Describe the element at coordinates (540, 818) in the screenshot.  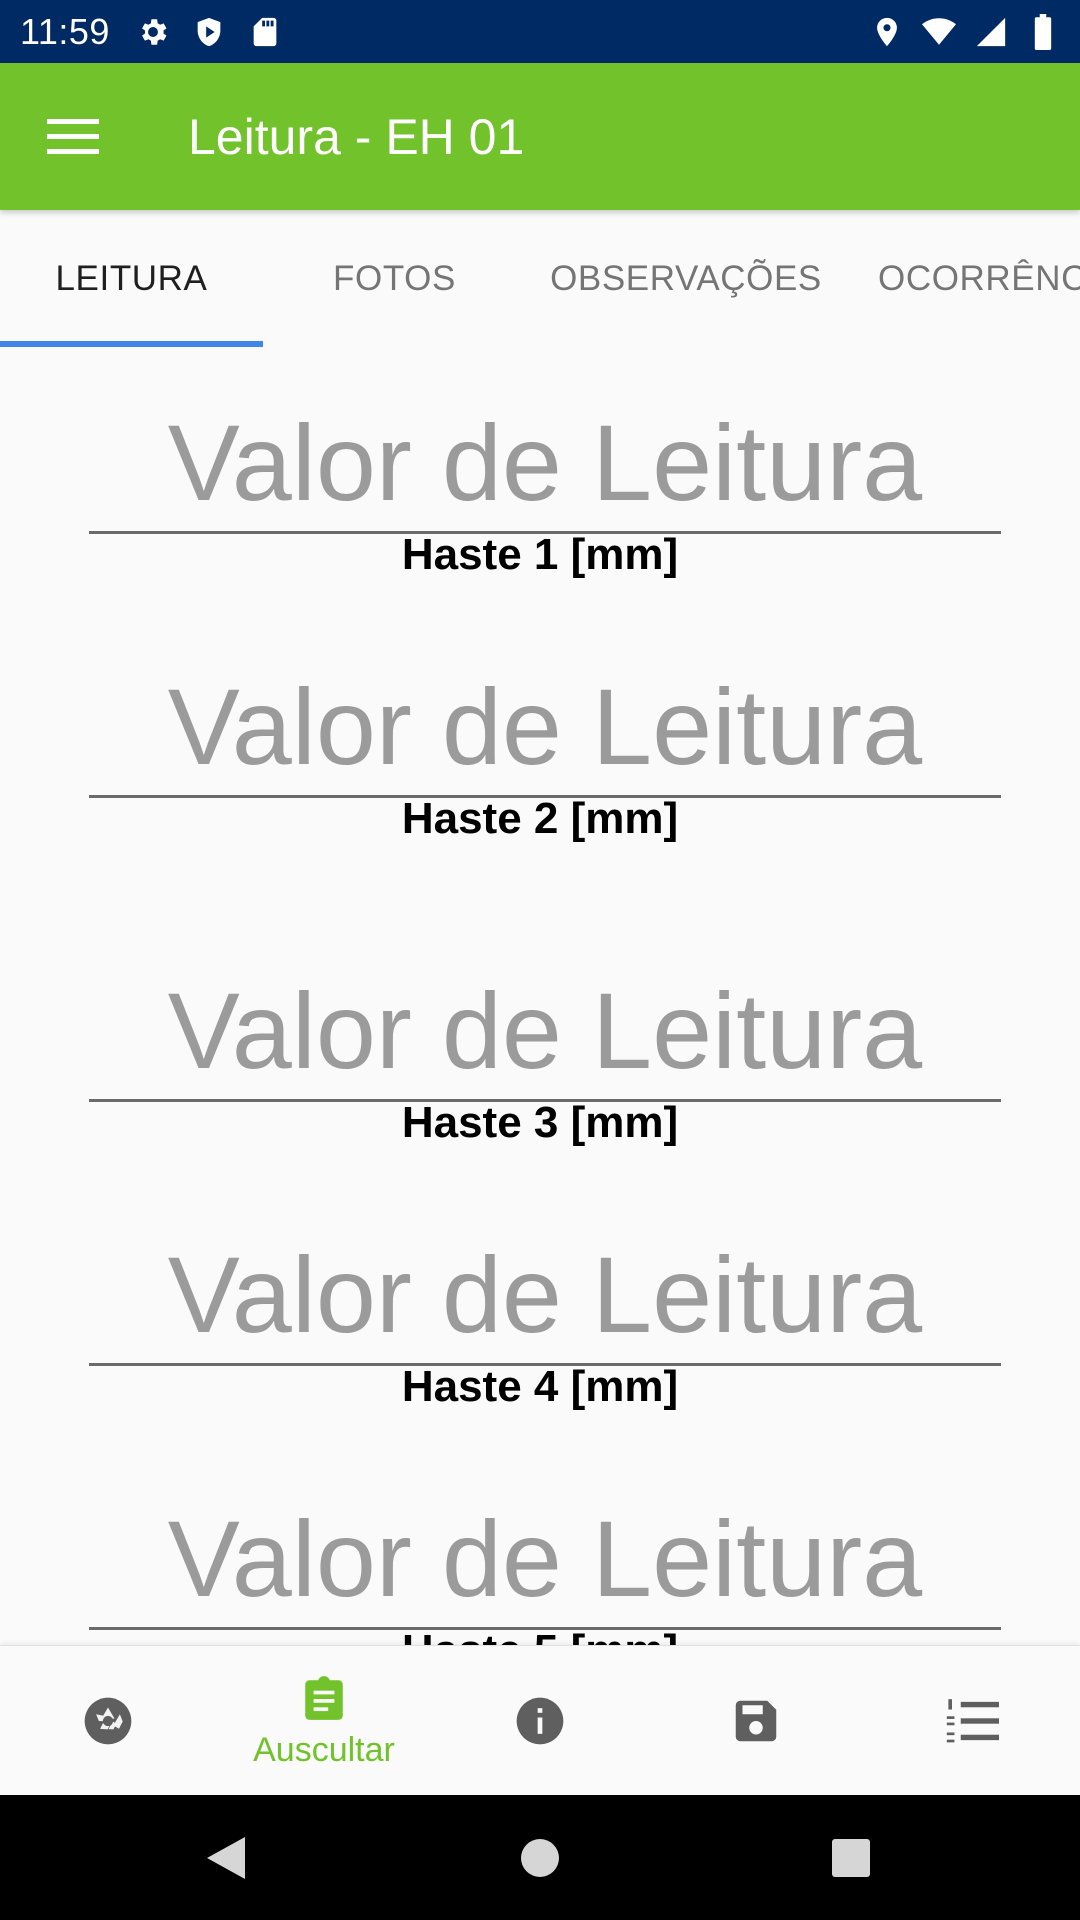
I see `field-label: Haste 2 [mm]` at that location.